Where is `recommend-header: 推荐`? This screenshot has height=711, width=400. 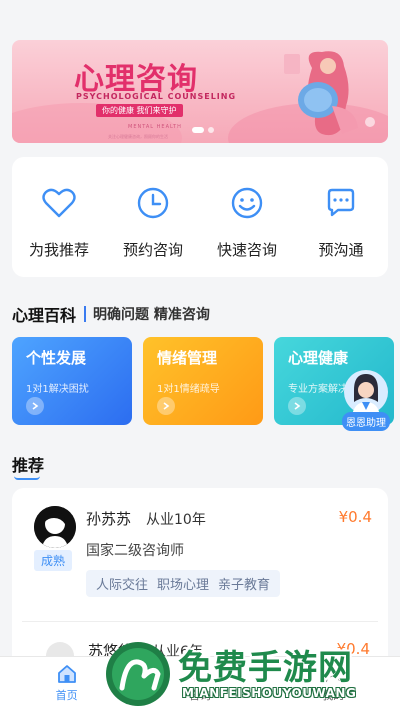 recommend-header: 推荐 is located at coordinates (28, 466).